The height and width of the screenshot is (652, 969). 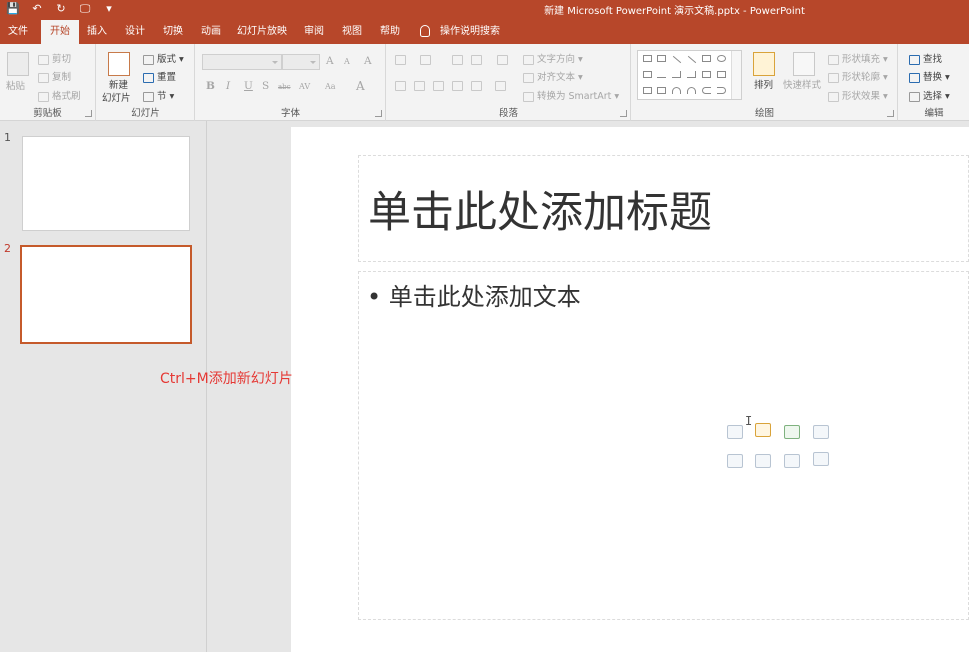 What do you see at coordinates (735, 432) in the screenshot?
I see `insert-table-icon` at bounding box center [735, 432].